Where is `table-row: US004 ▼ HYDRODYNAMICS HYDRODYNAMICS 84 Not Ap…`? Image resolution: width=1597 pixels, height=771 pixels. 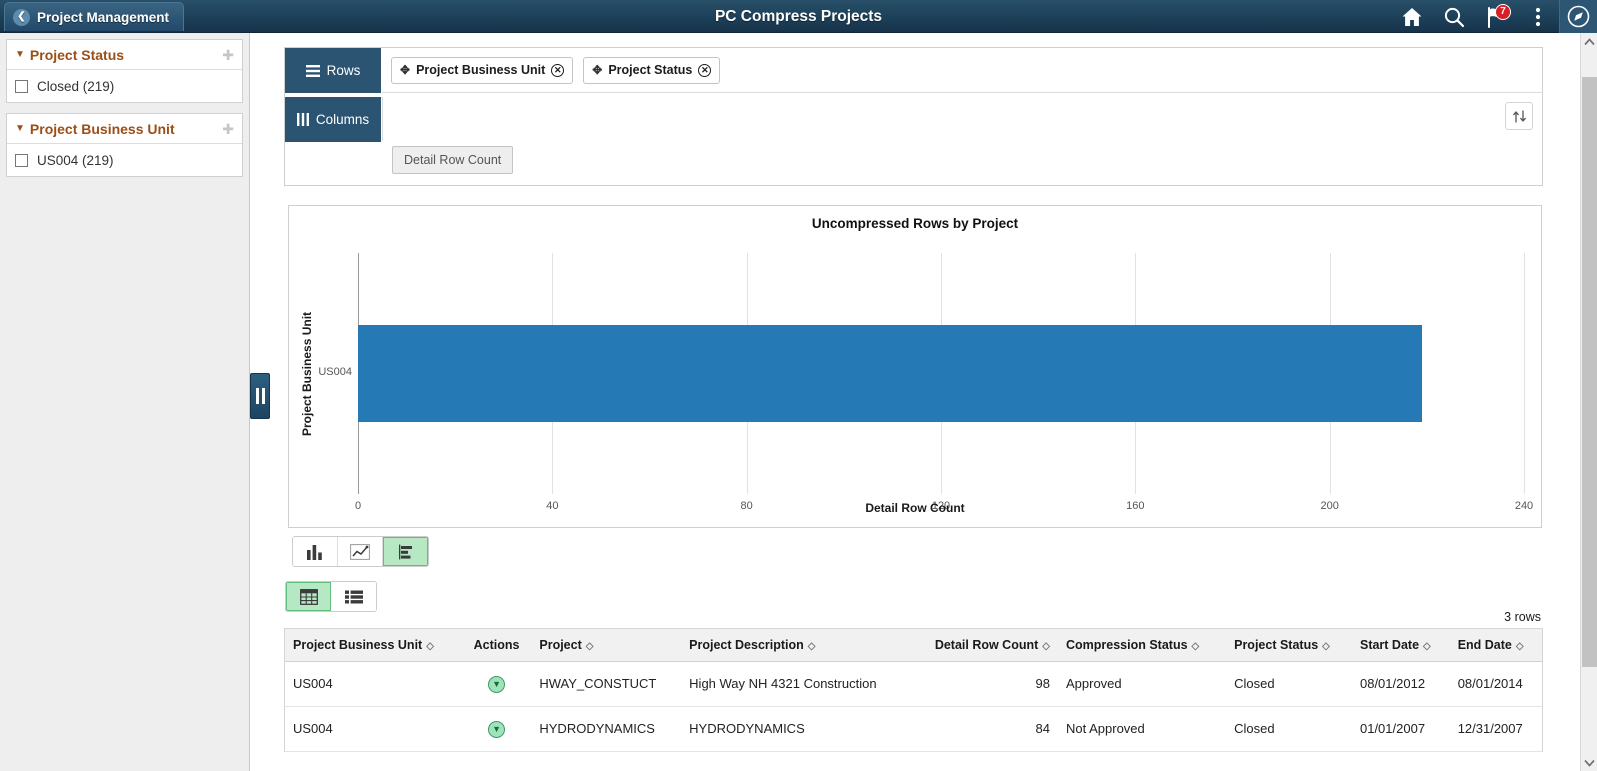 table-row: US004 ▼ HYDRODYNAMICS HYDRODYNAMICS 84 Not Ap… is located at coordinates (913, 729).